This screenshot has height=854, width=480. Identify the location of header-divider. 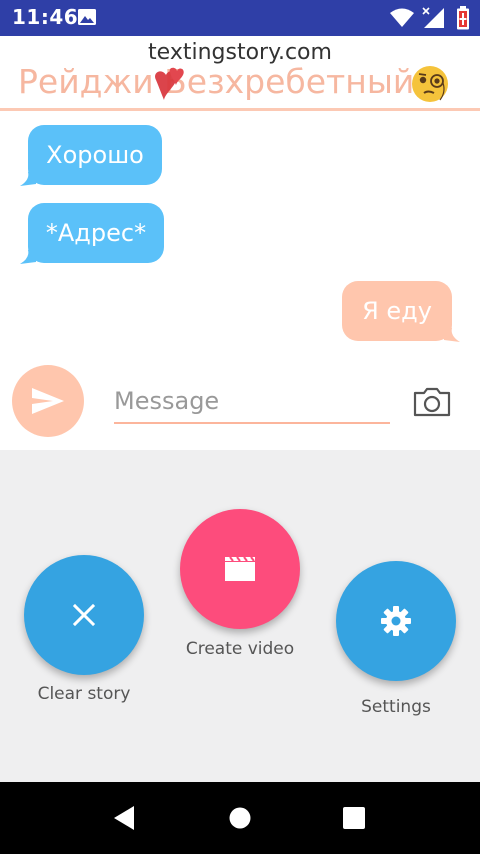
(240, 109).